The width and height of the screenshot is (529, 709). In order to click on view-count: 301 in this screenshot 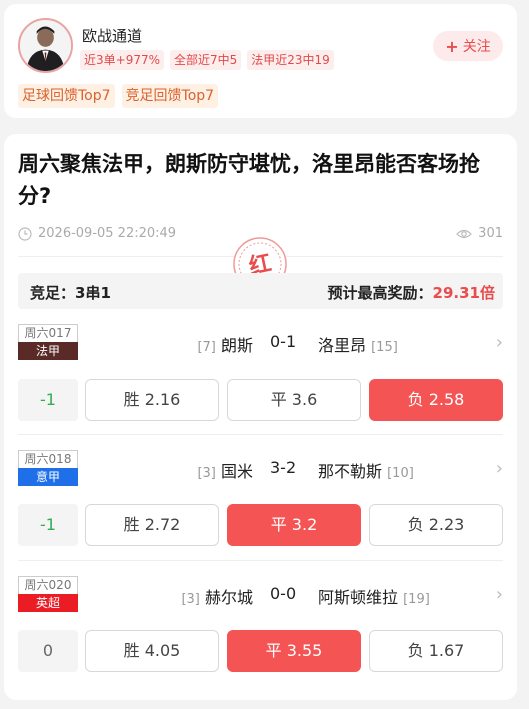, I will do `click(479, 233)`.